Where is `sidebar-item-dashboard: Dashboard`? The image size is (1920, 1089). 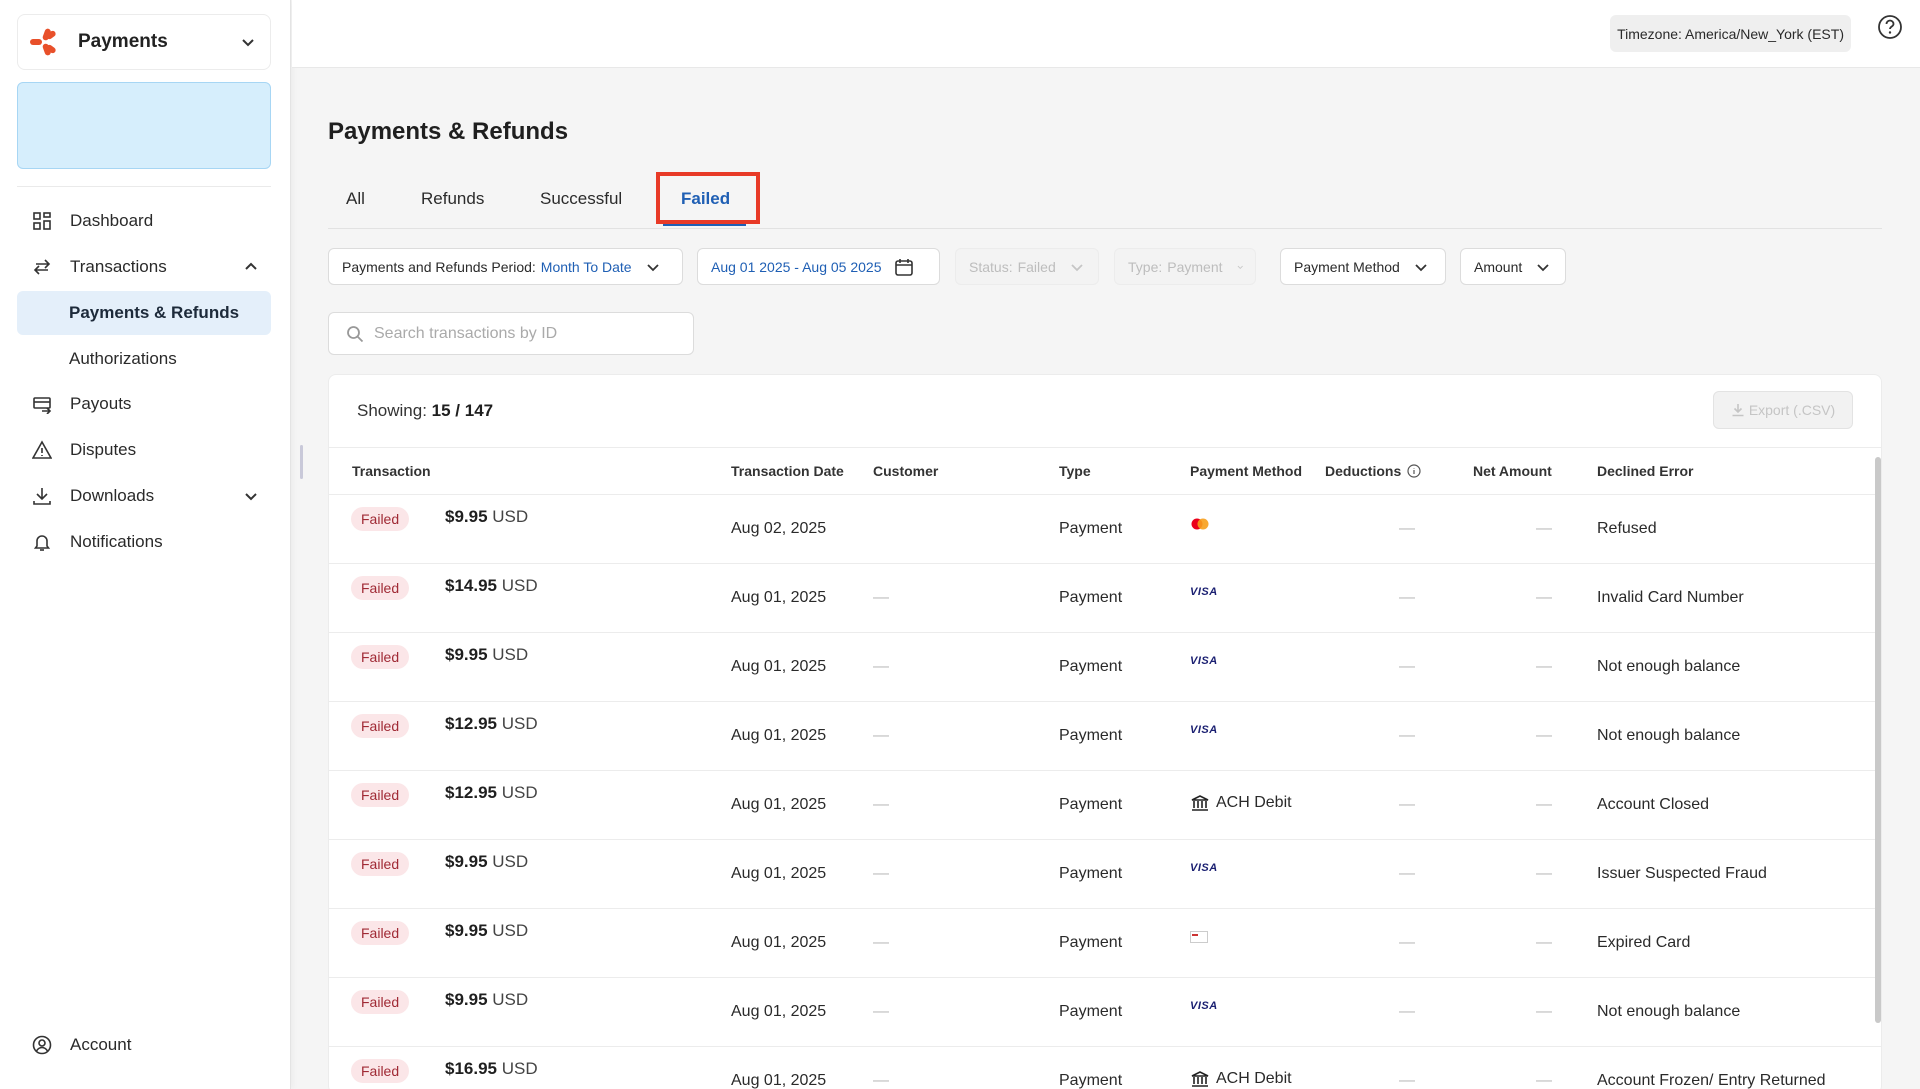 sidebar-item-dashboard: Dashboard is located at coordinates (144, 221).